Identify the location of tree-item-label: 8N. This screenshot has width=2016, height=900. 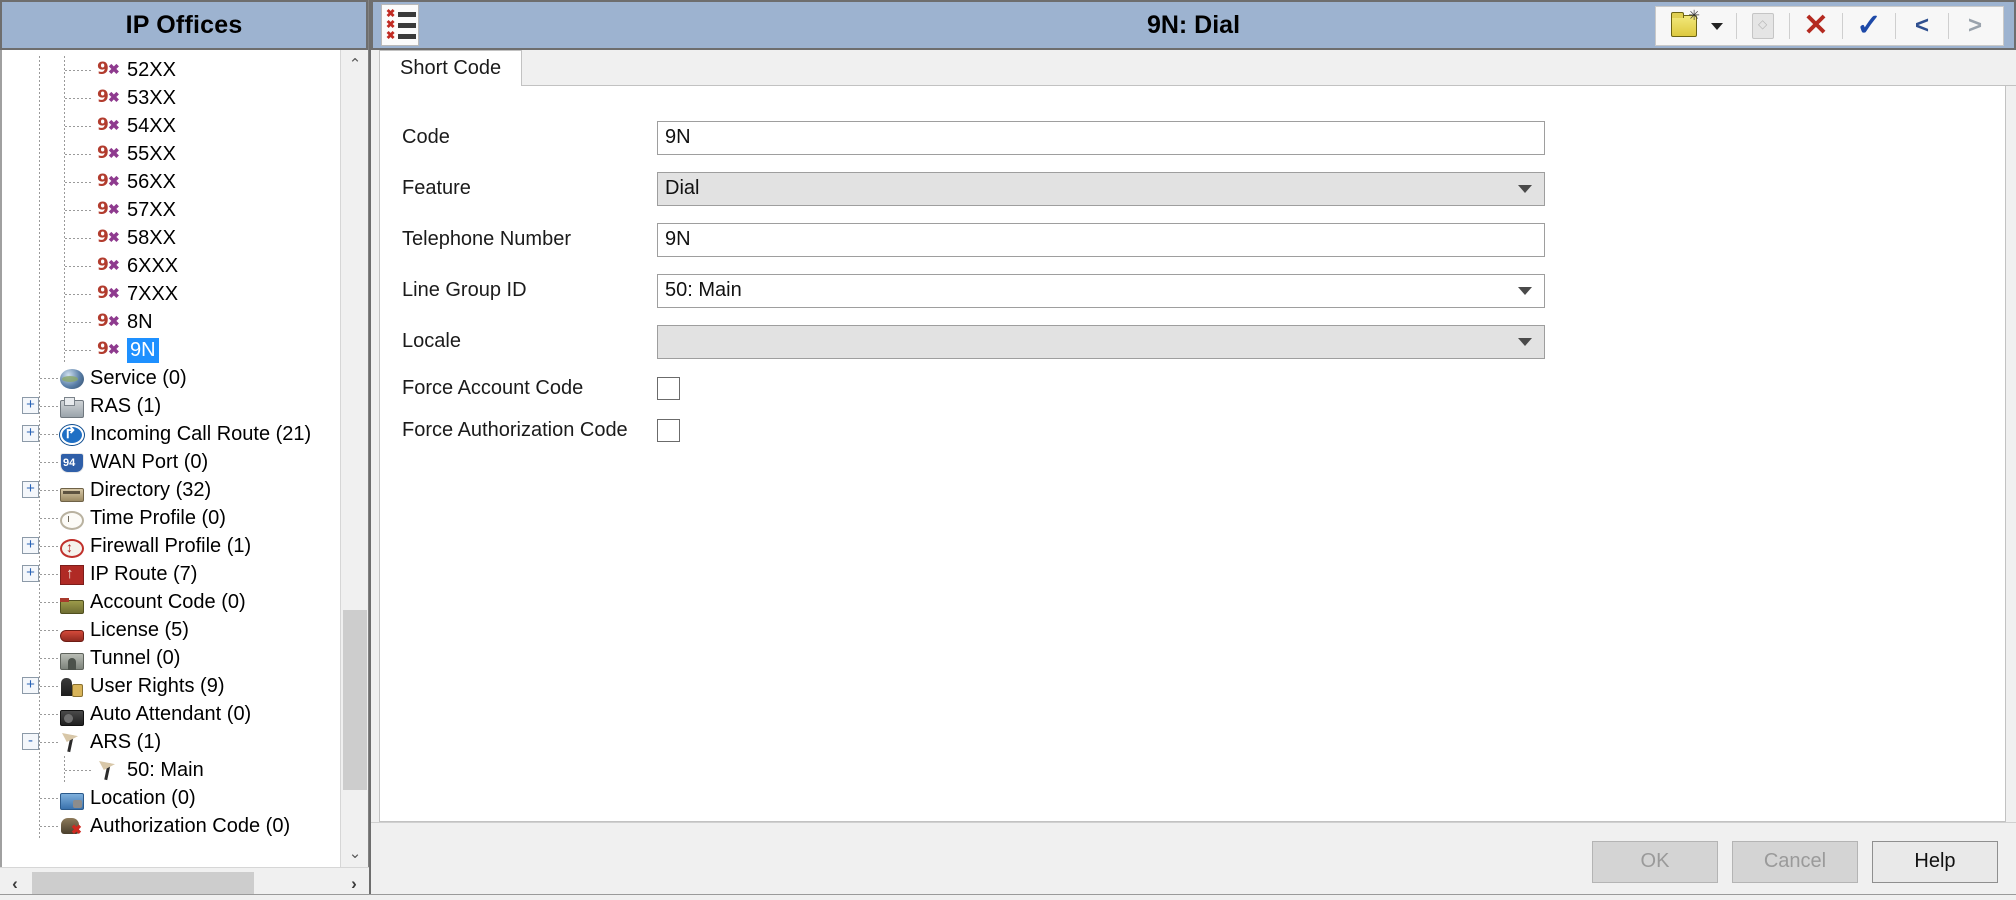
(140, 321).